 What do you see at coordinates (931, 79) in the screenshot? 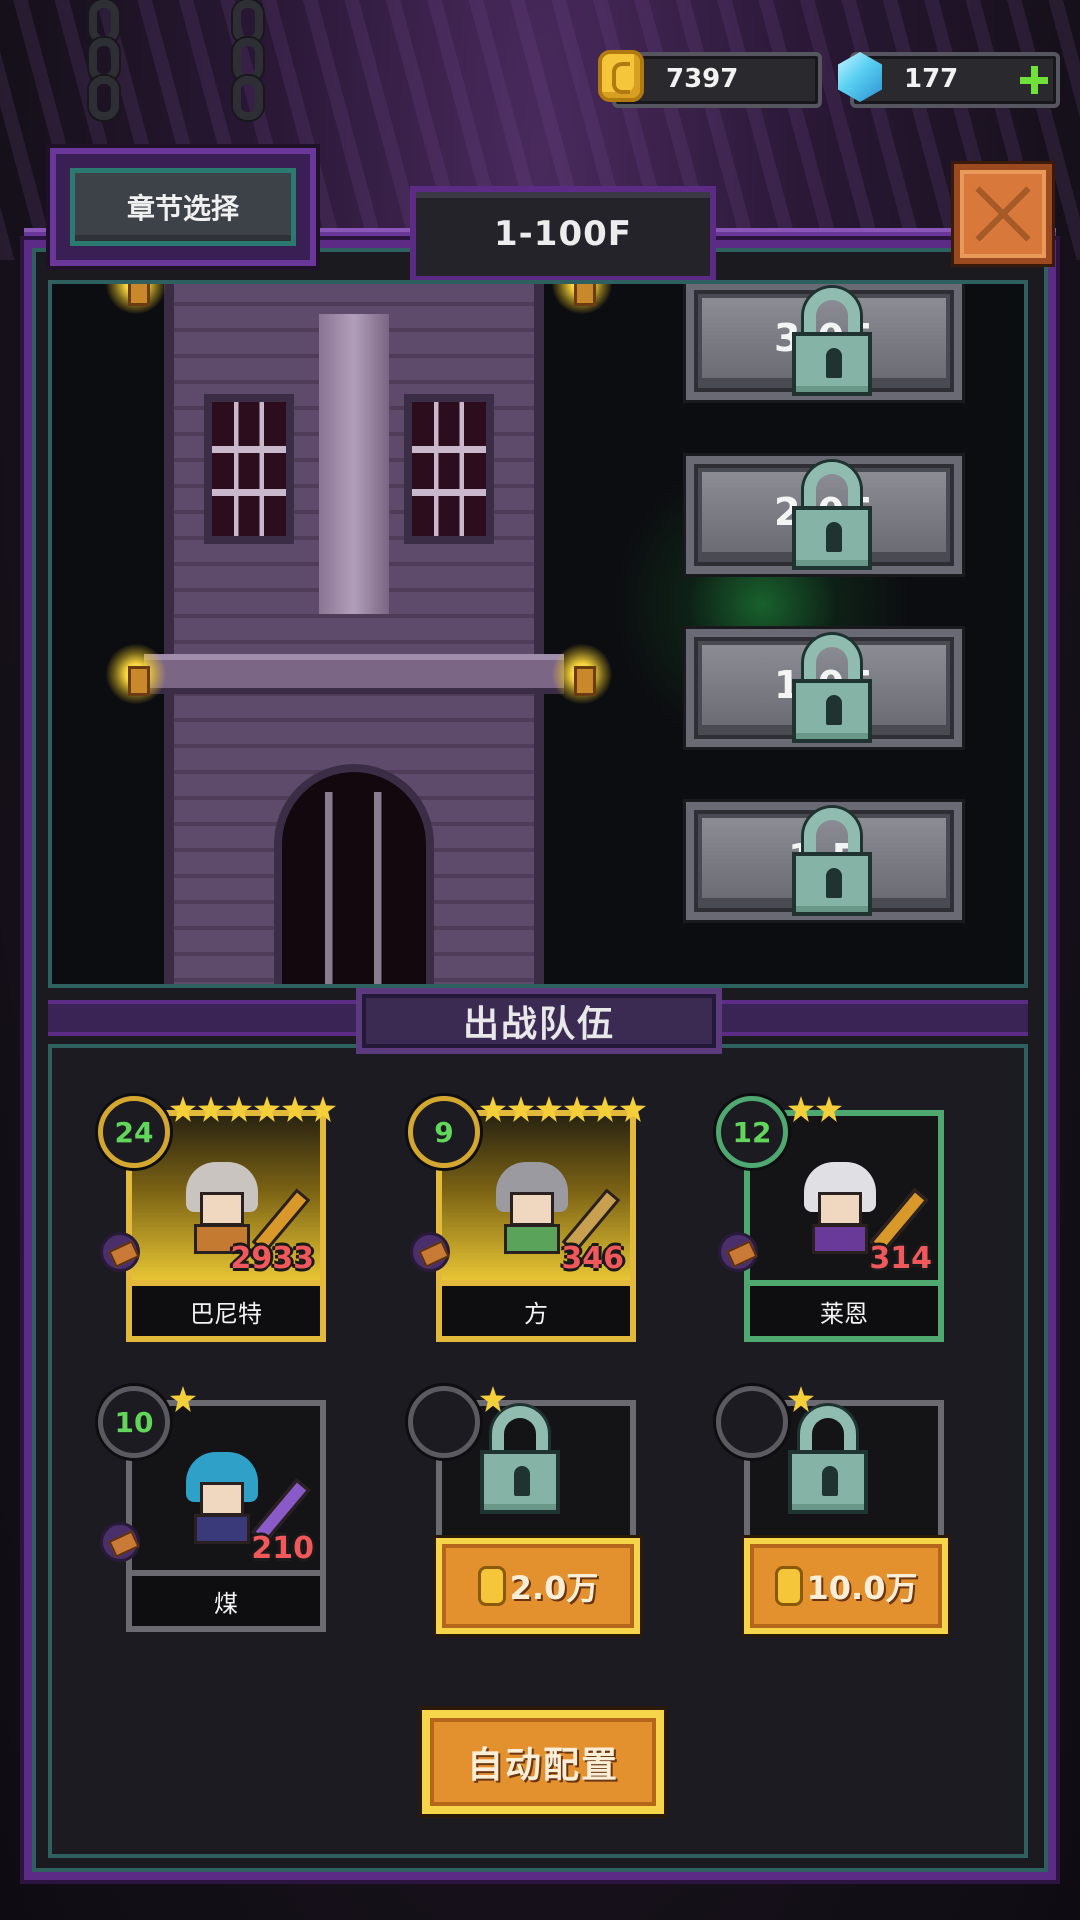
I see `gem-value: 177` at bounding box center [931, 79].